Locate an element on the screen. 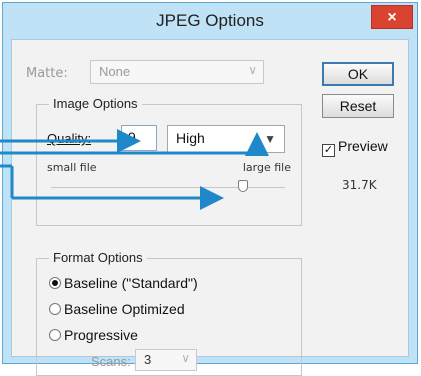 Image resolution: width=421 pixels, height=376 pixels. annotation-arrow-slider is located at coordinates (112, 187).